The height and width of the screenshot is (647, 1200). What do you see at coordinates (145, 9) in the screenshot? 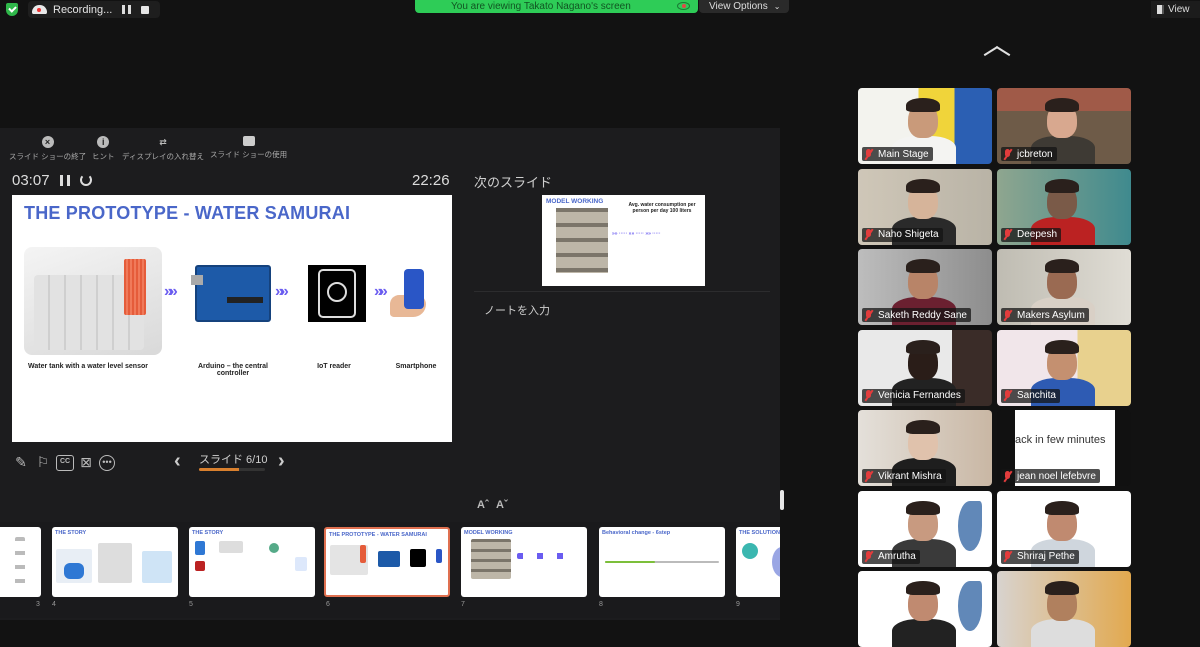
I see `stop-recording-button` at bounding box center [145, 9].